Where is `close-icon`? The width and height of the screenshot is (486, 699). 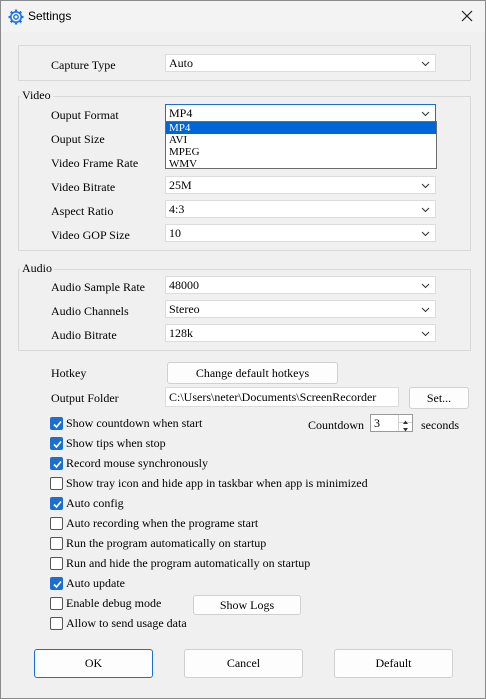
close-icon is located at coordinates (467, 16).